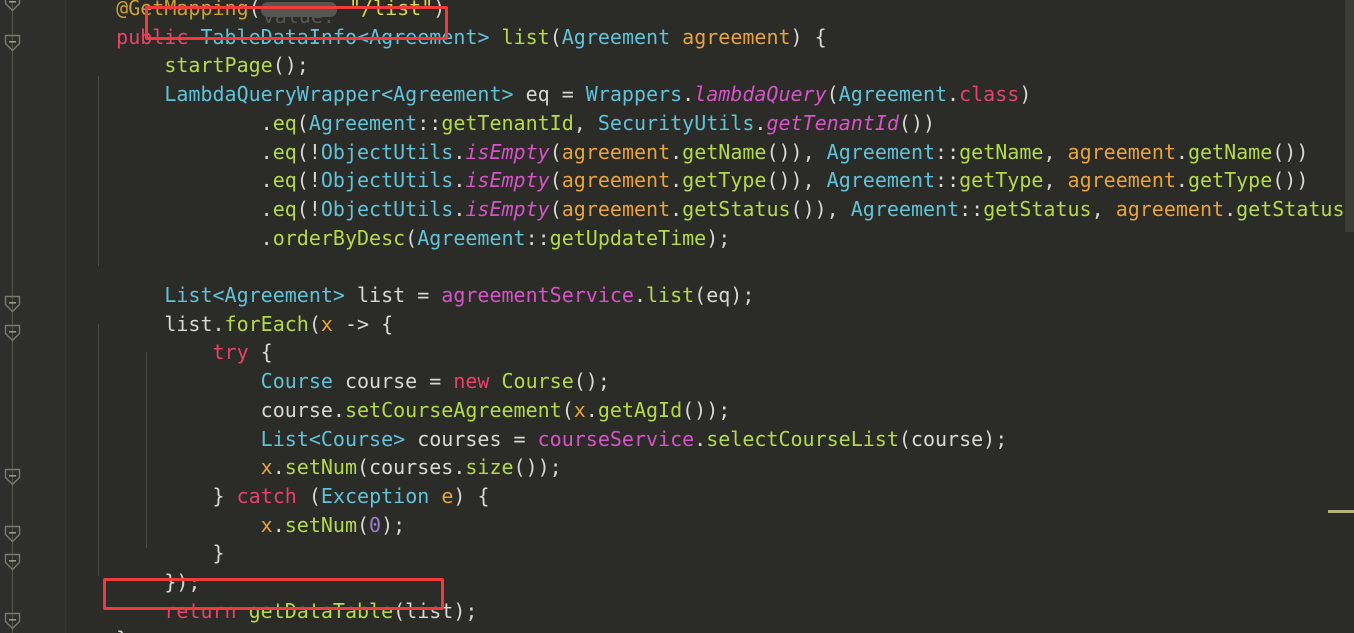 The width and height of the screenshot is (1354, 633). I want to click on code-line: return getDataTable(list);, so click(272, 611).